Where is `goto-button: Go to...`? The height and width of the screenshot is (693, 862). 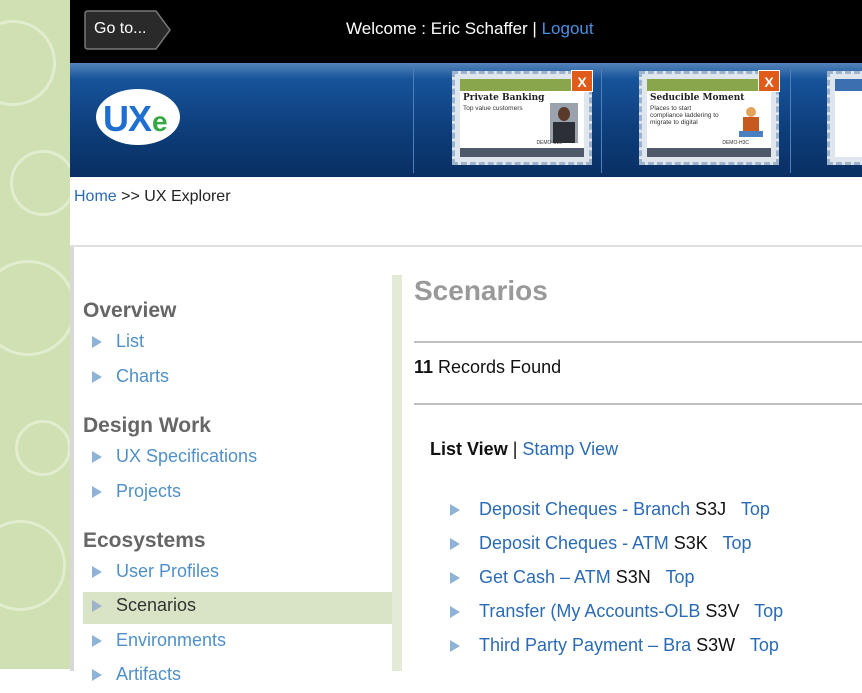
goto-button: Go to... is located at coordinates (127, 30).